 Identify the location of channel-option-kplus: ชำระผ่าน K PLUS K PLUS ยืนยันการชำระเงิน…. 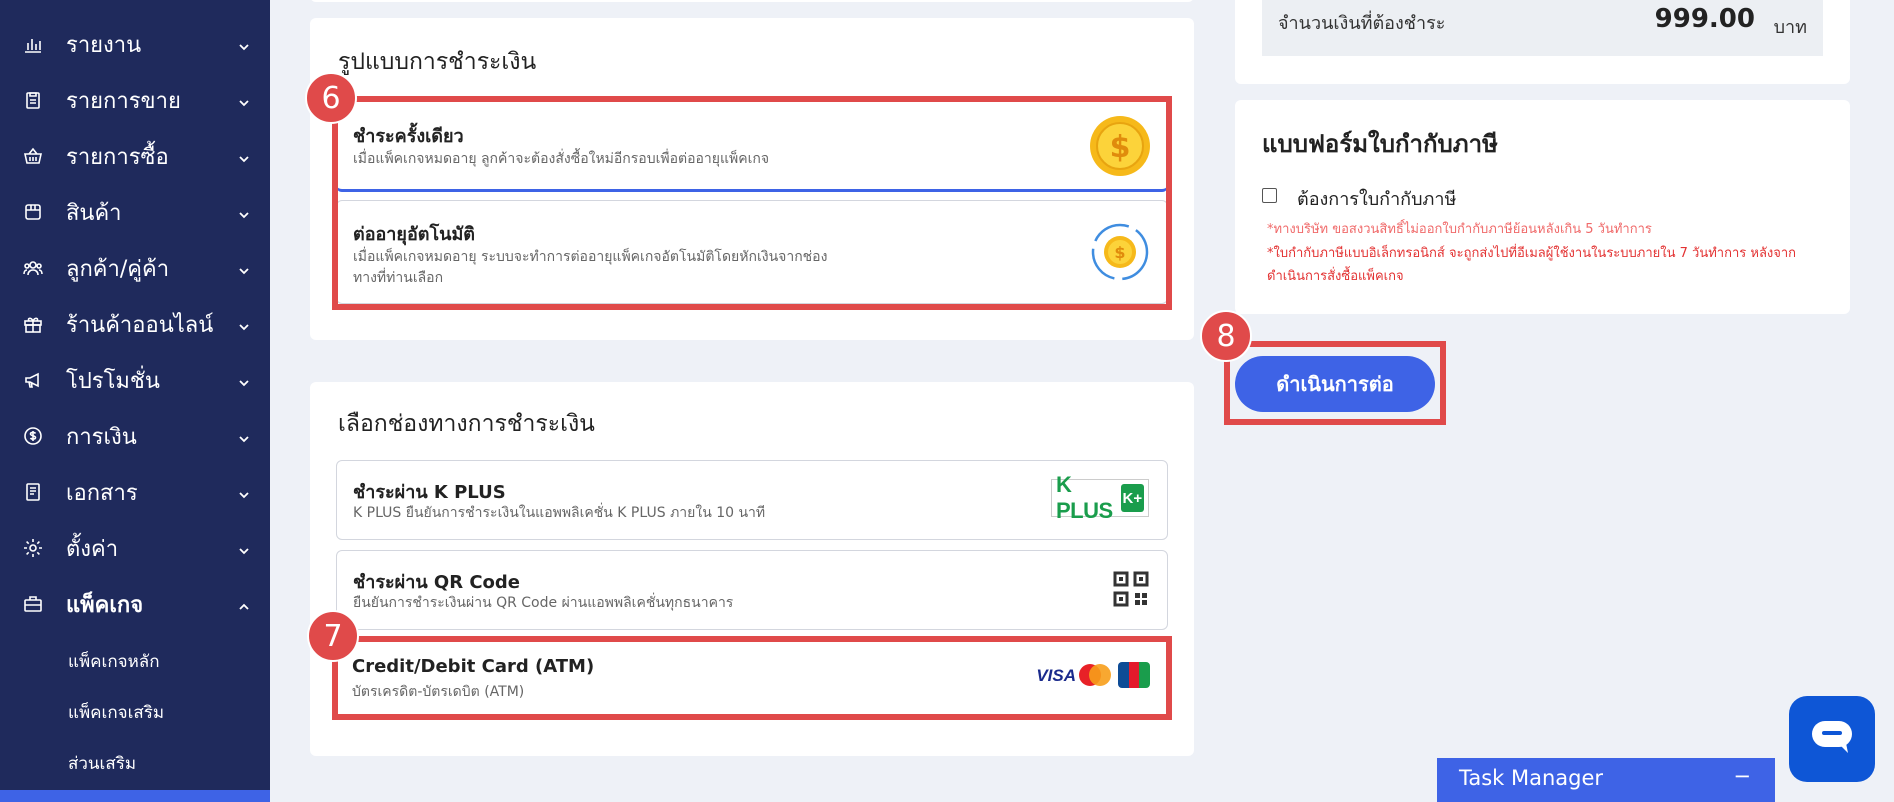
(752, 500).